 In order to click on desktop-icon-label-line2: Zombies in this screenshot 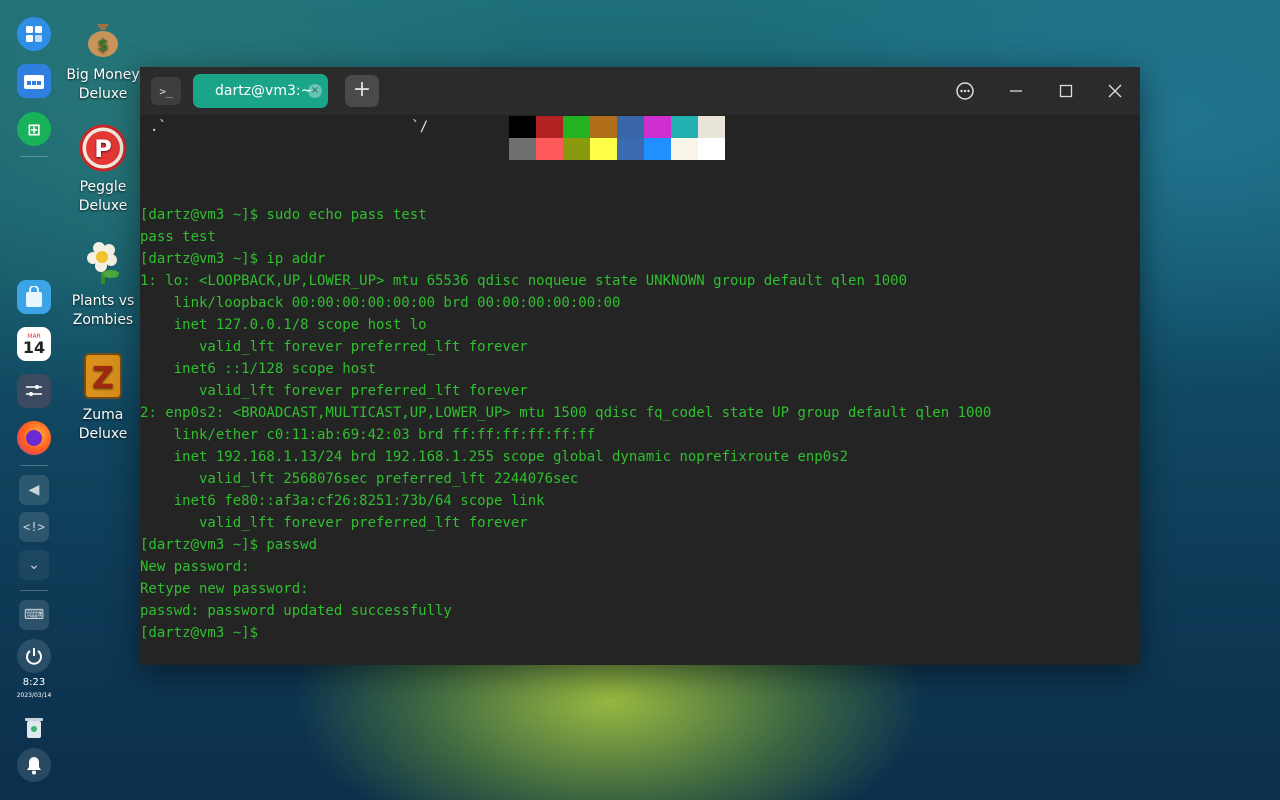, I will do `click(103, 320)`.